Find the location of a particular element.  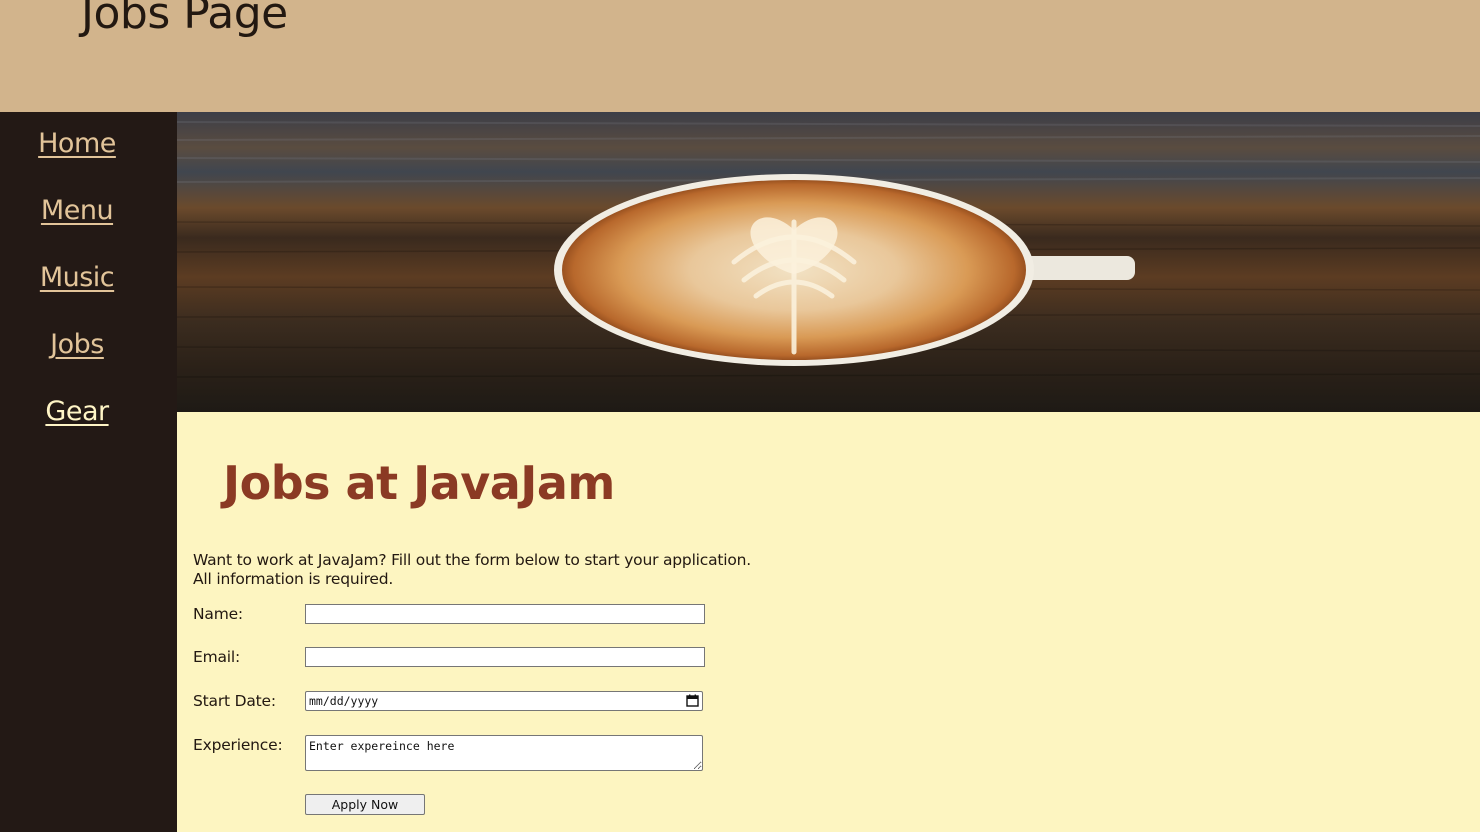

start-date-placeholder: mm/dd/yyyy is located at coordinates (344, 701).